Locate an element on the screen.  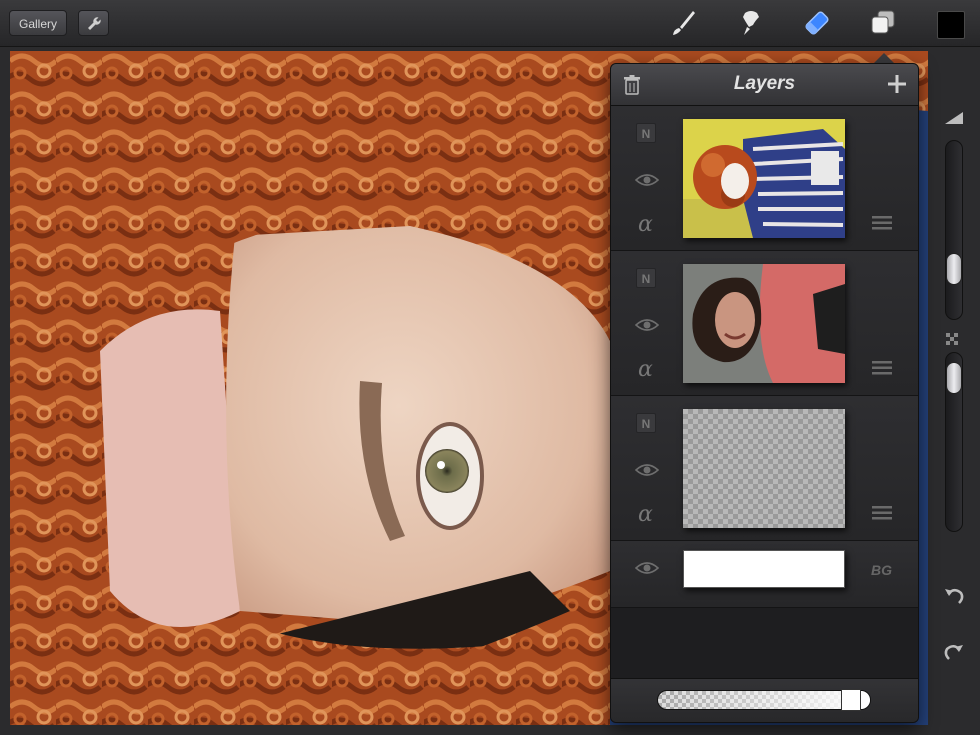
background-color-swatch is located at coordinates (764, 569).